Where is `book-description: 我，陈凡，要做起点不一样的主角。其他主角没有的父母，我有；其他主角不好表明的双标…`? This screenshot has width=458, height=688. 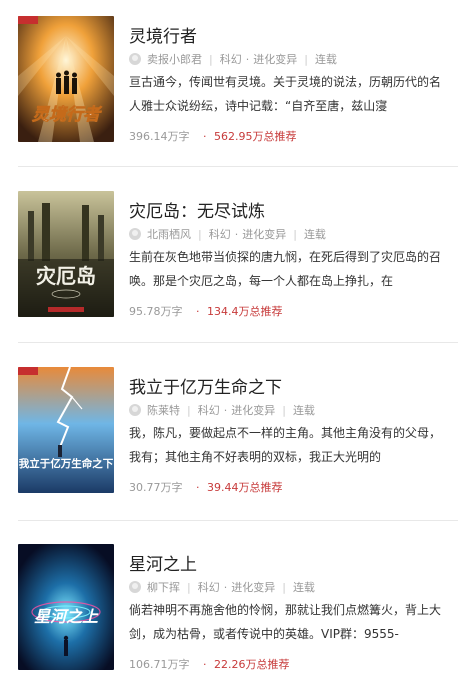
book-description: 我，陈凡，要做起点不一样的主角。其他主角没有的父母，我有；其他主角不好表明的双标… is located at coordinates (285, 445).